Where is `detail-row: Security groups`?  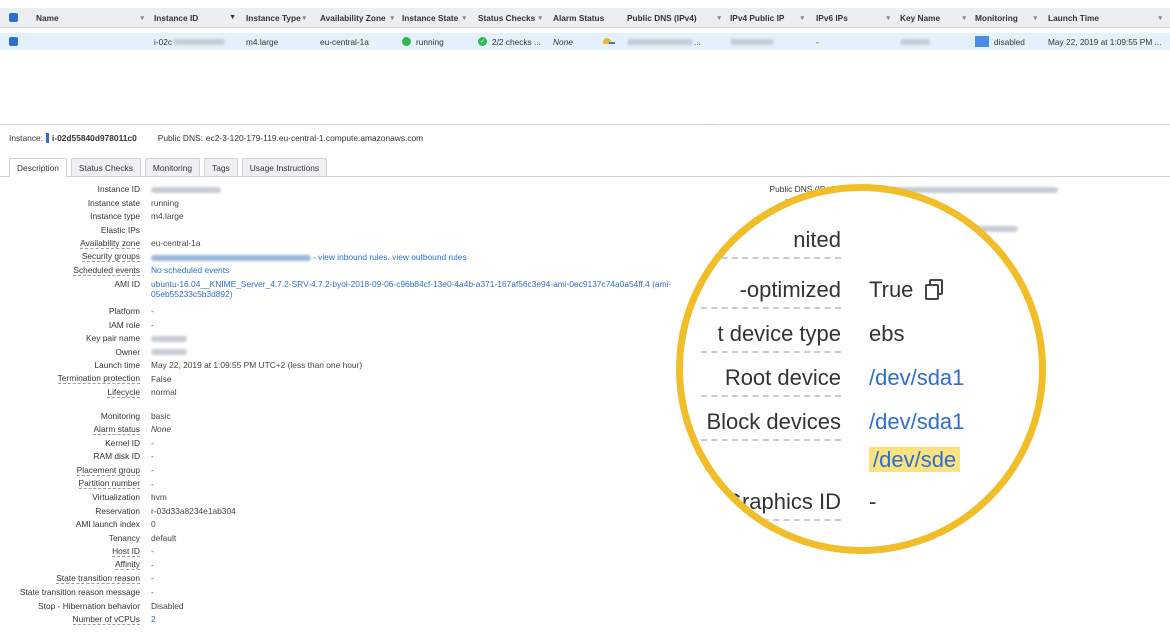
detail-row: Security groups is located at coordinates (70, 257).